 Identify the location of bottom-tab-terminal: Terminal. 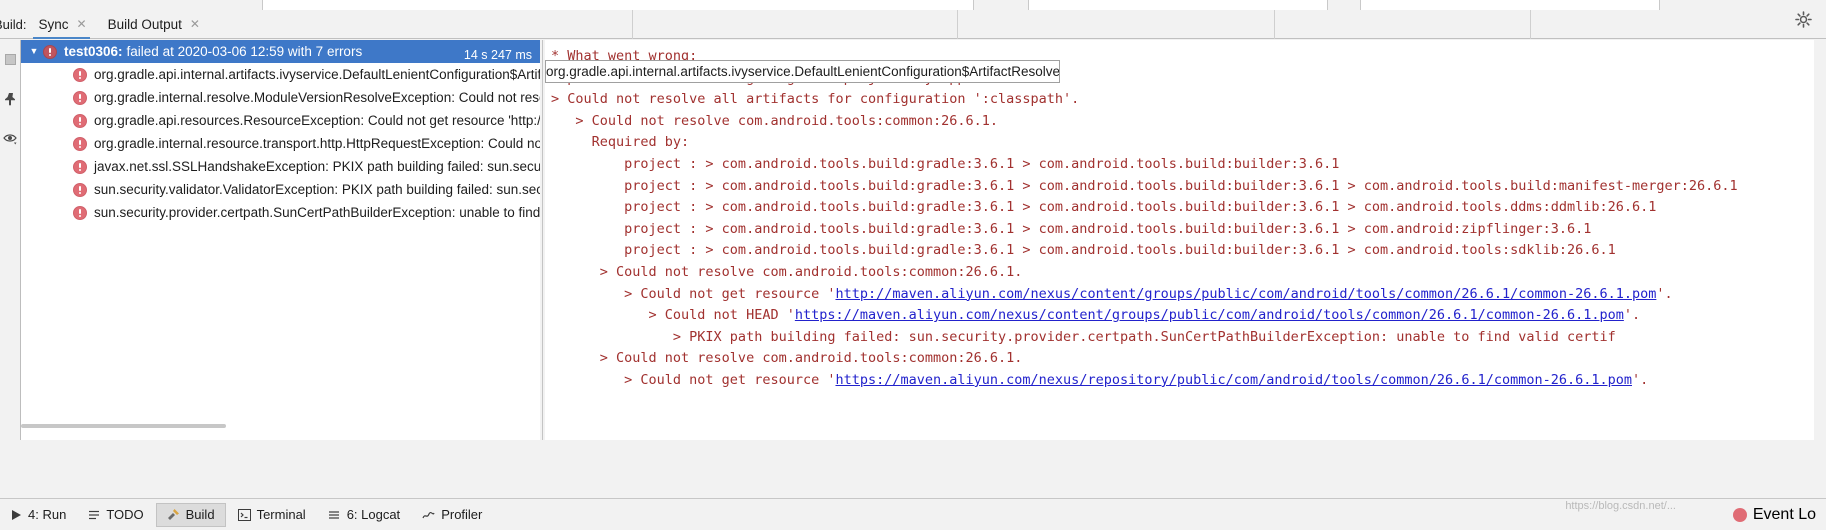
(272, 515).